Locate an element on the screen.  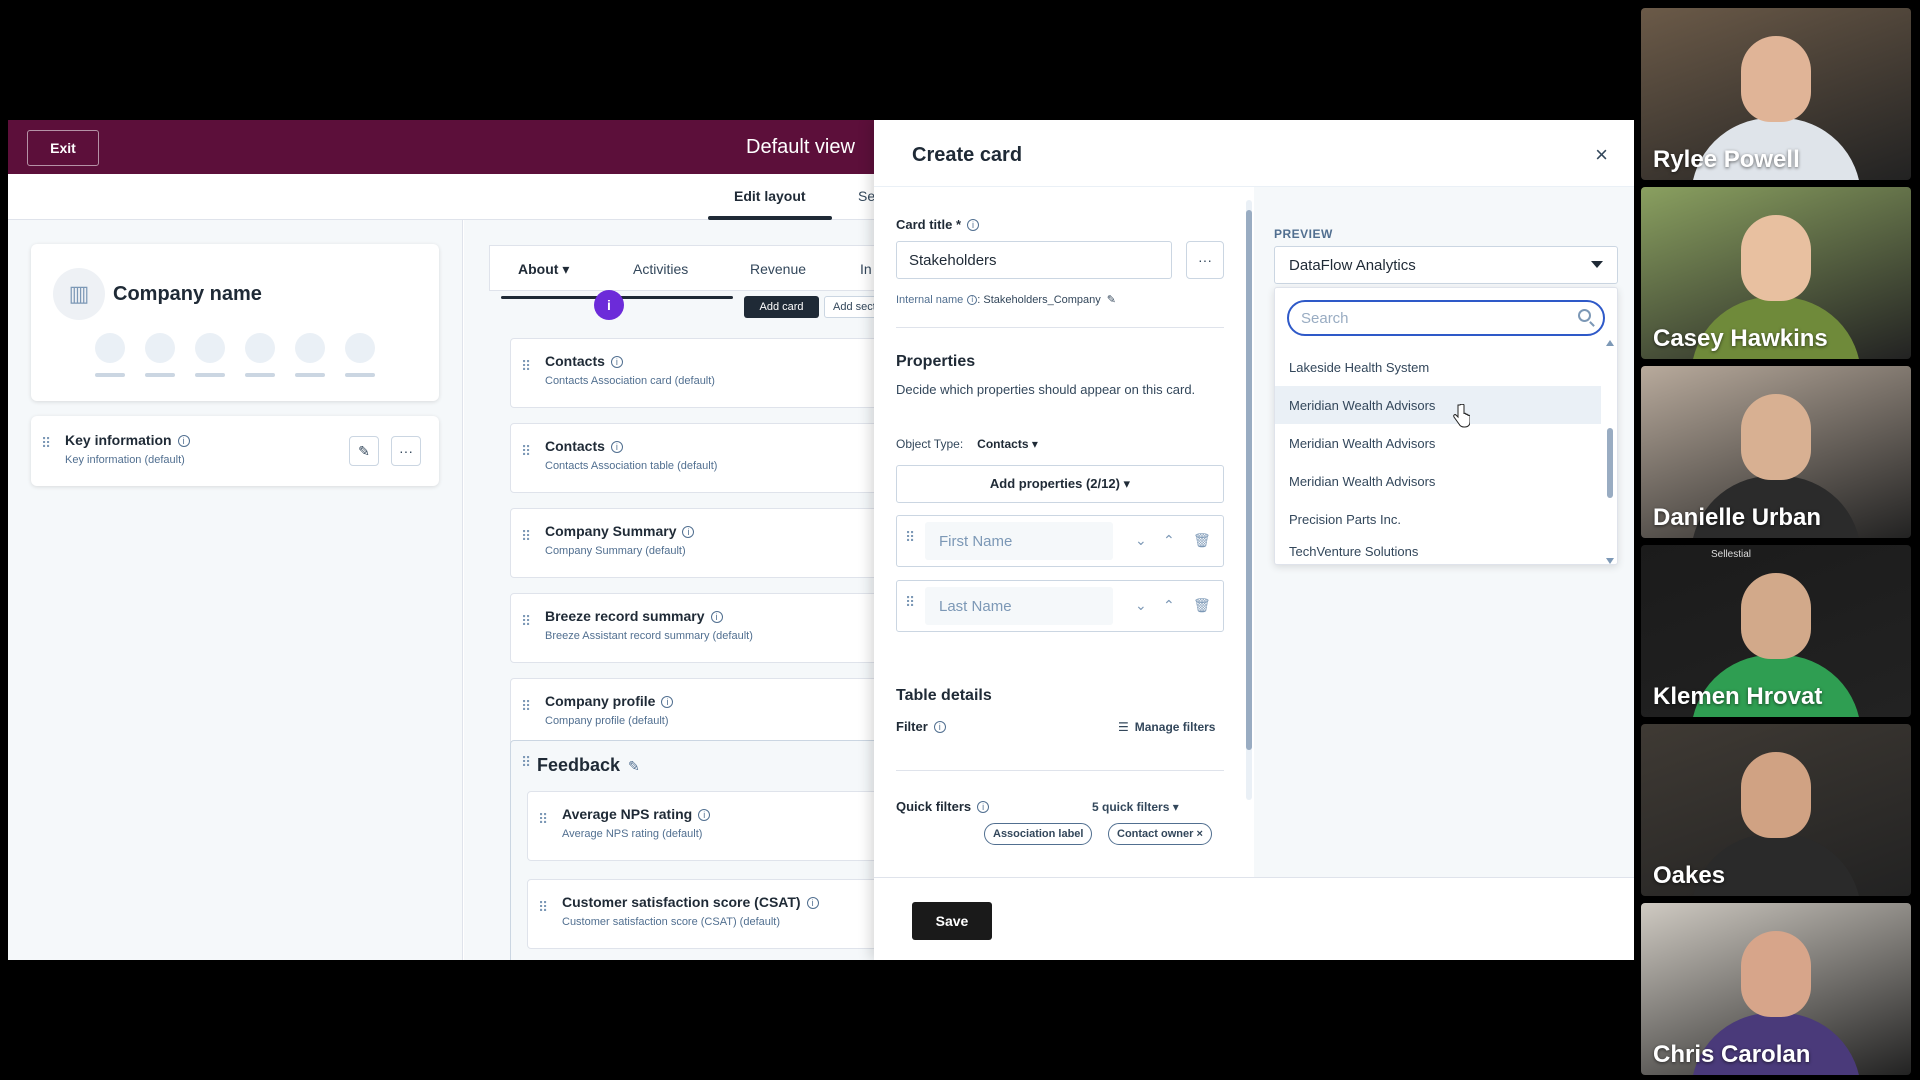
exit-button: Exit is located at coordinates (63, 148).